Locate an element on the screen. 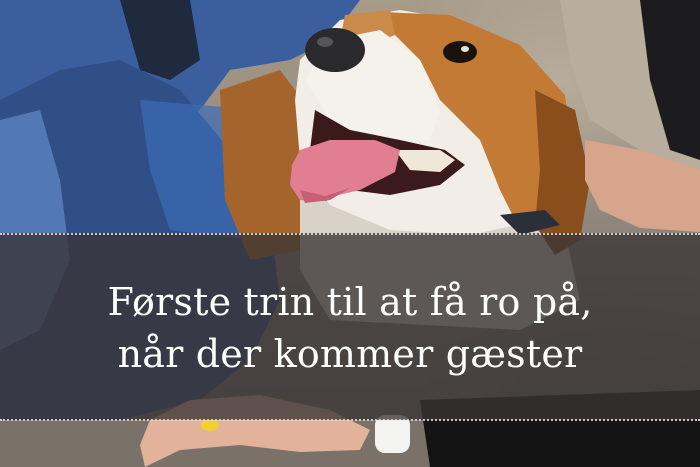 This screenshot has width=700, height=467. headline-line-1: Første trin til at få ro på, is located at coordinates (350, 302).